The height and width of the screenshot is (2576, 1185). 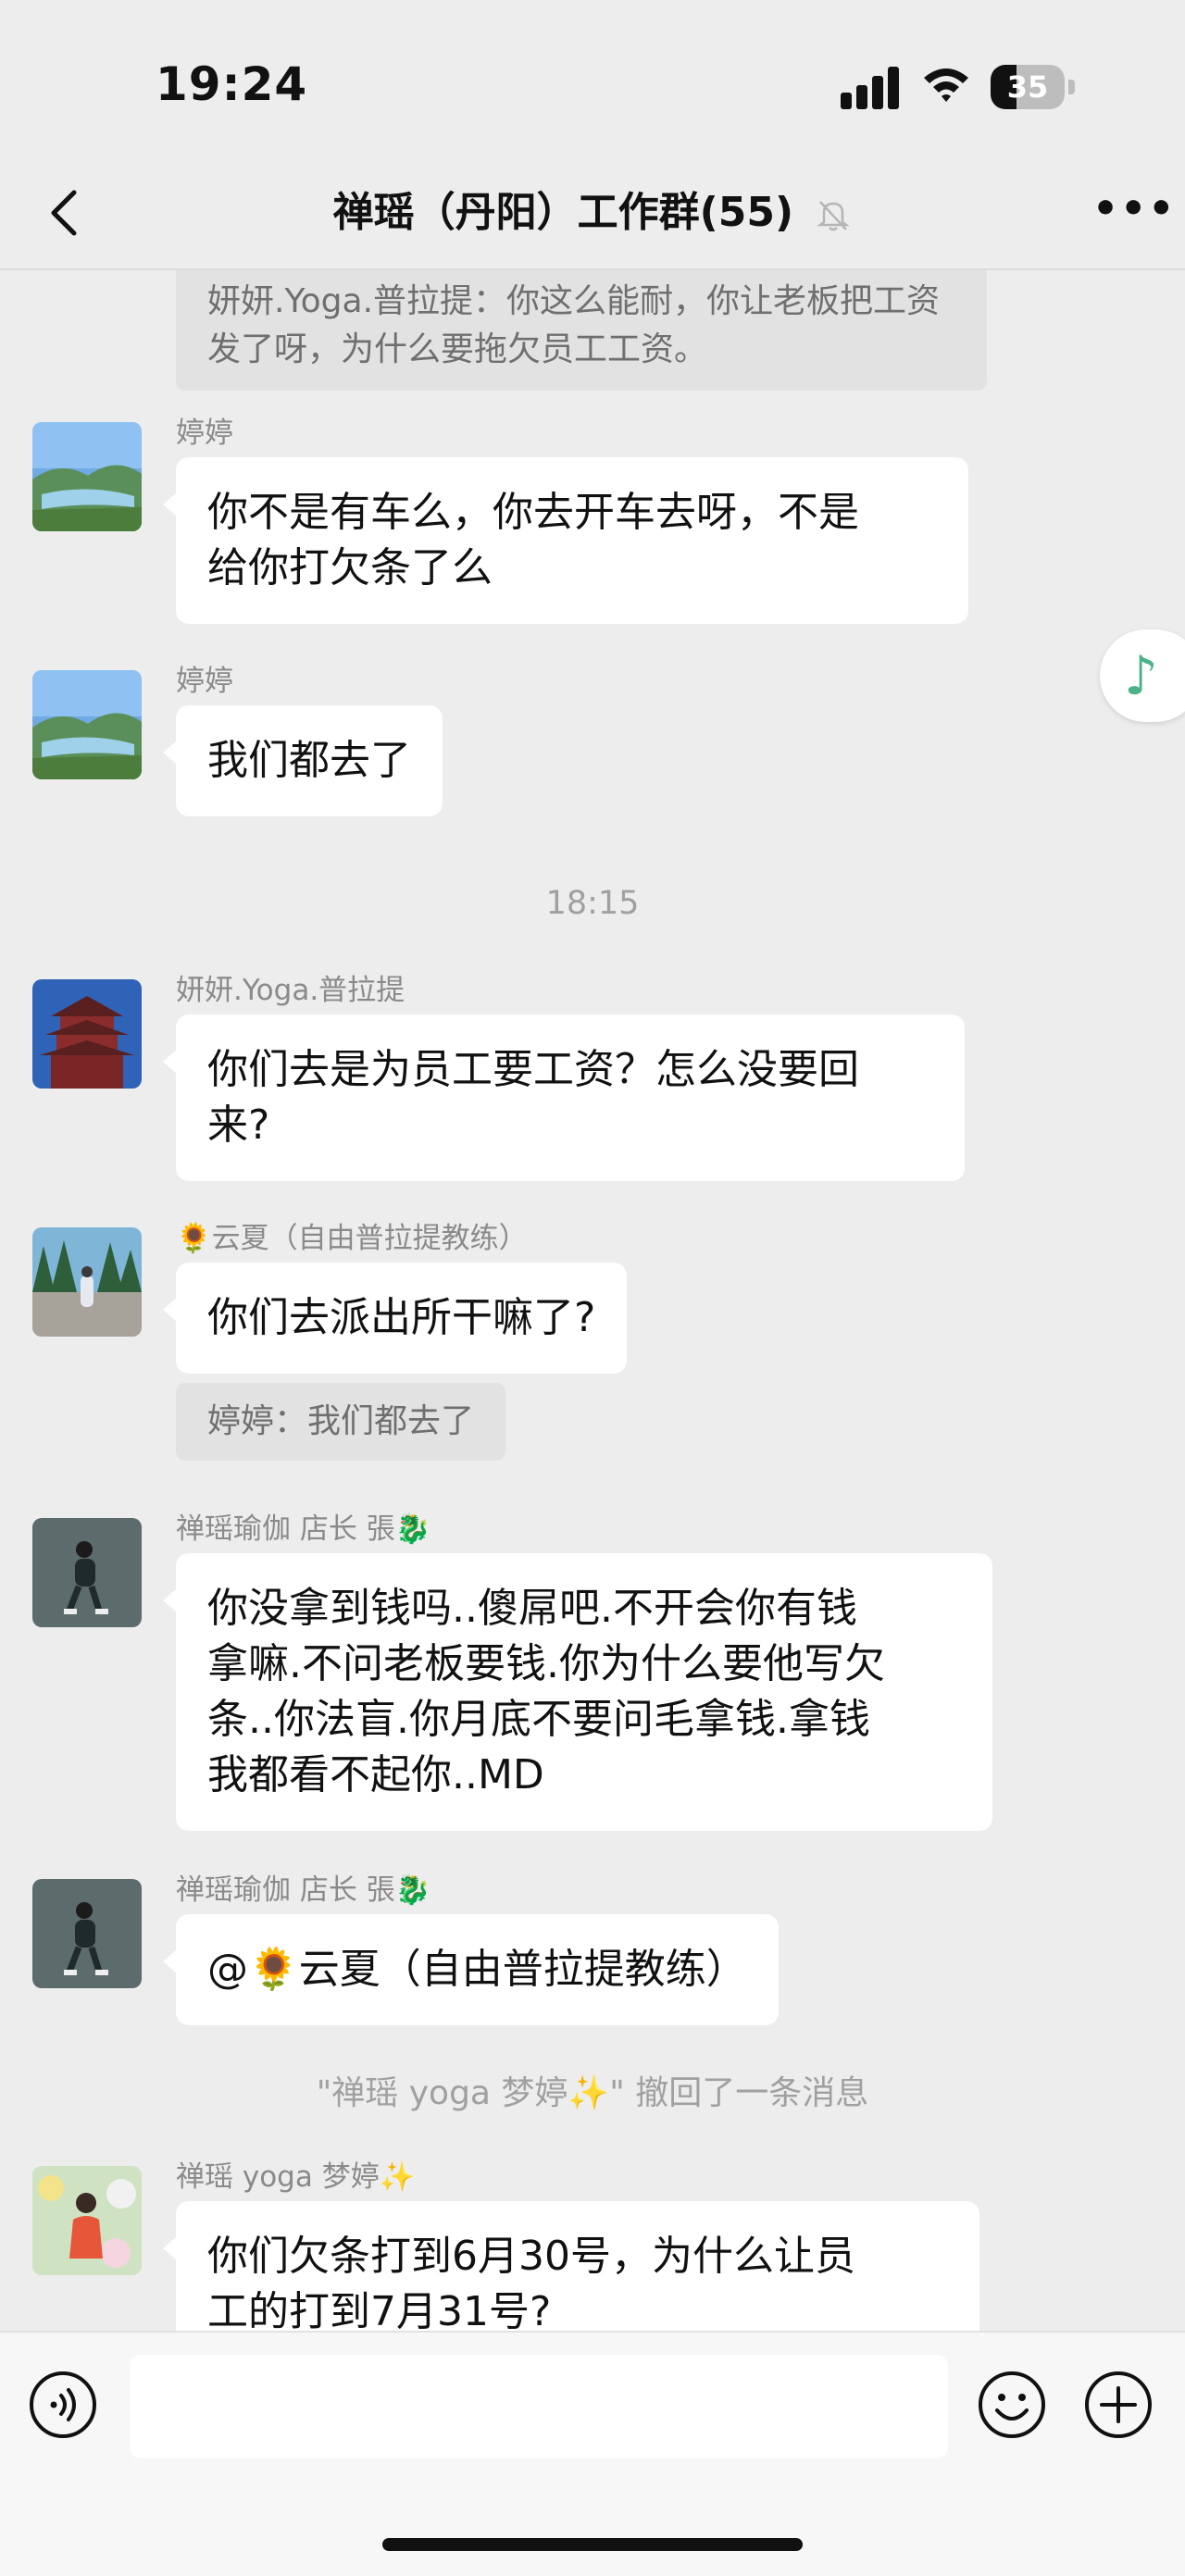 I want to click on message-line: 你们去是为员工要工资？怎么没要回, so click(x=533, y=1069).